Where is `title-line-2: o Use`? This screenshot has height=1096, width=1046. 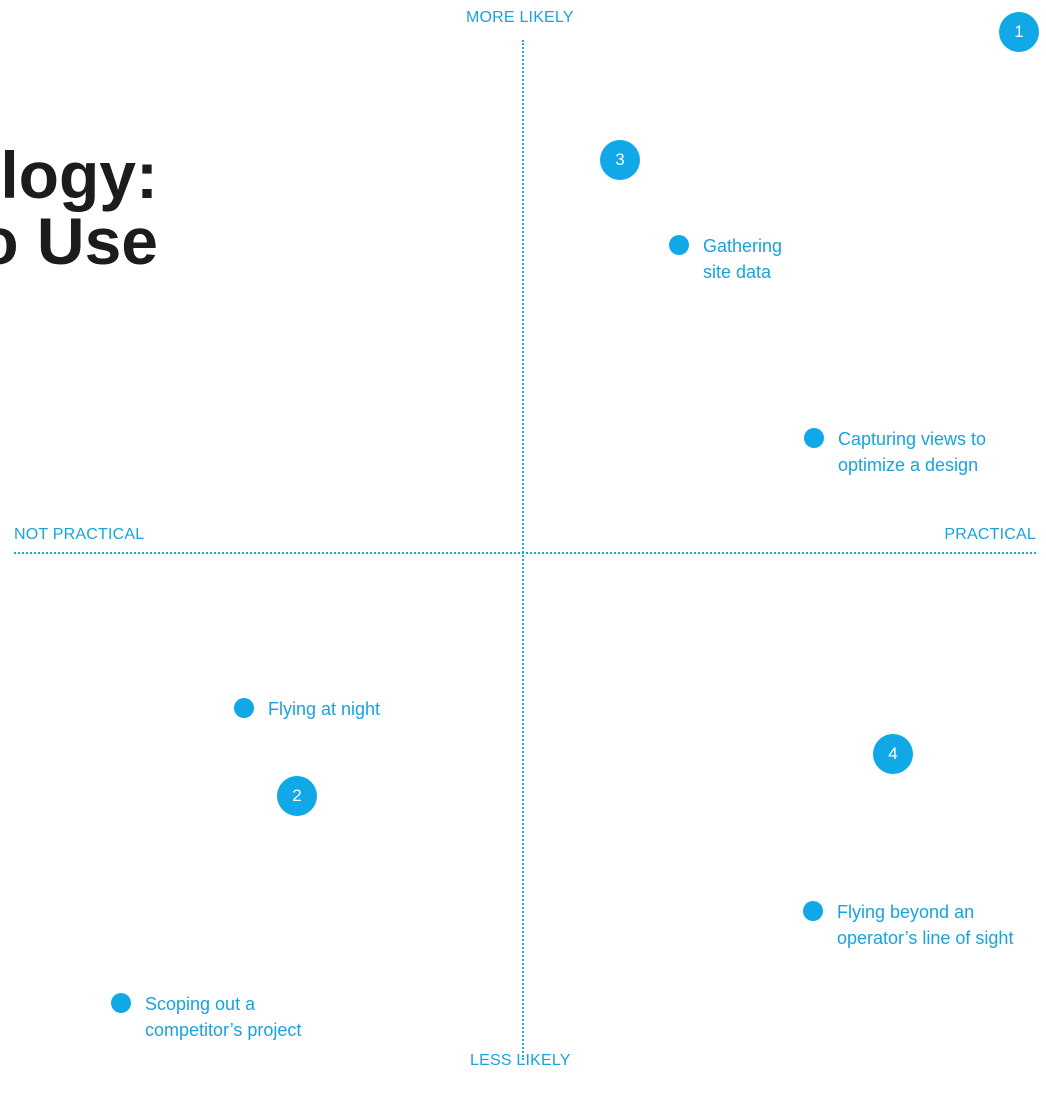
title-line-2: o Use is located at coordinates (79, 241).